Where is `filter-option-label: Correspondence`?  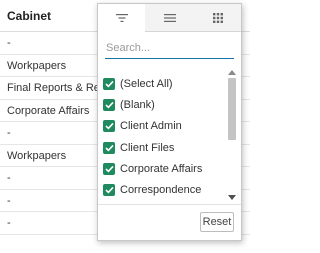
filter-option-label: Correspondence is located at coordinates (161, 190).